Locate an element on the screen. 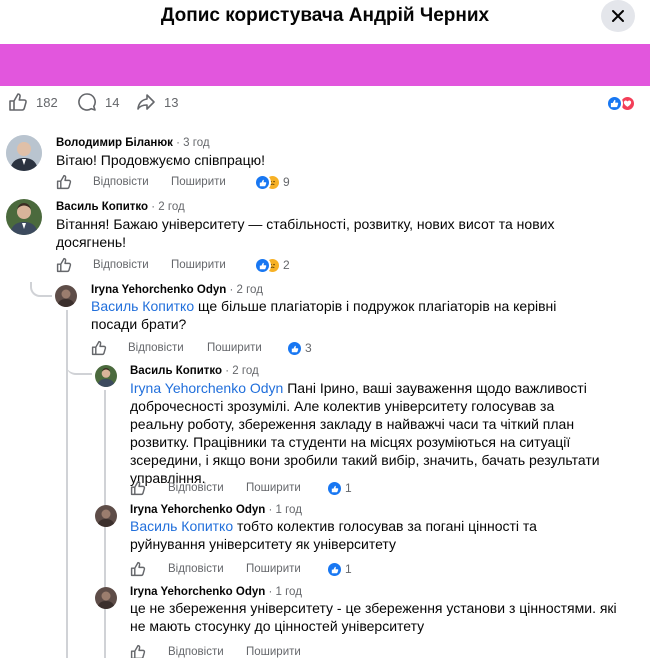  post-image-banner is located at coordinates (325, 65).